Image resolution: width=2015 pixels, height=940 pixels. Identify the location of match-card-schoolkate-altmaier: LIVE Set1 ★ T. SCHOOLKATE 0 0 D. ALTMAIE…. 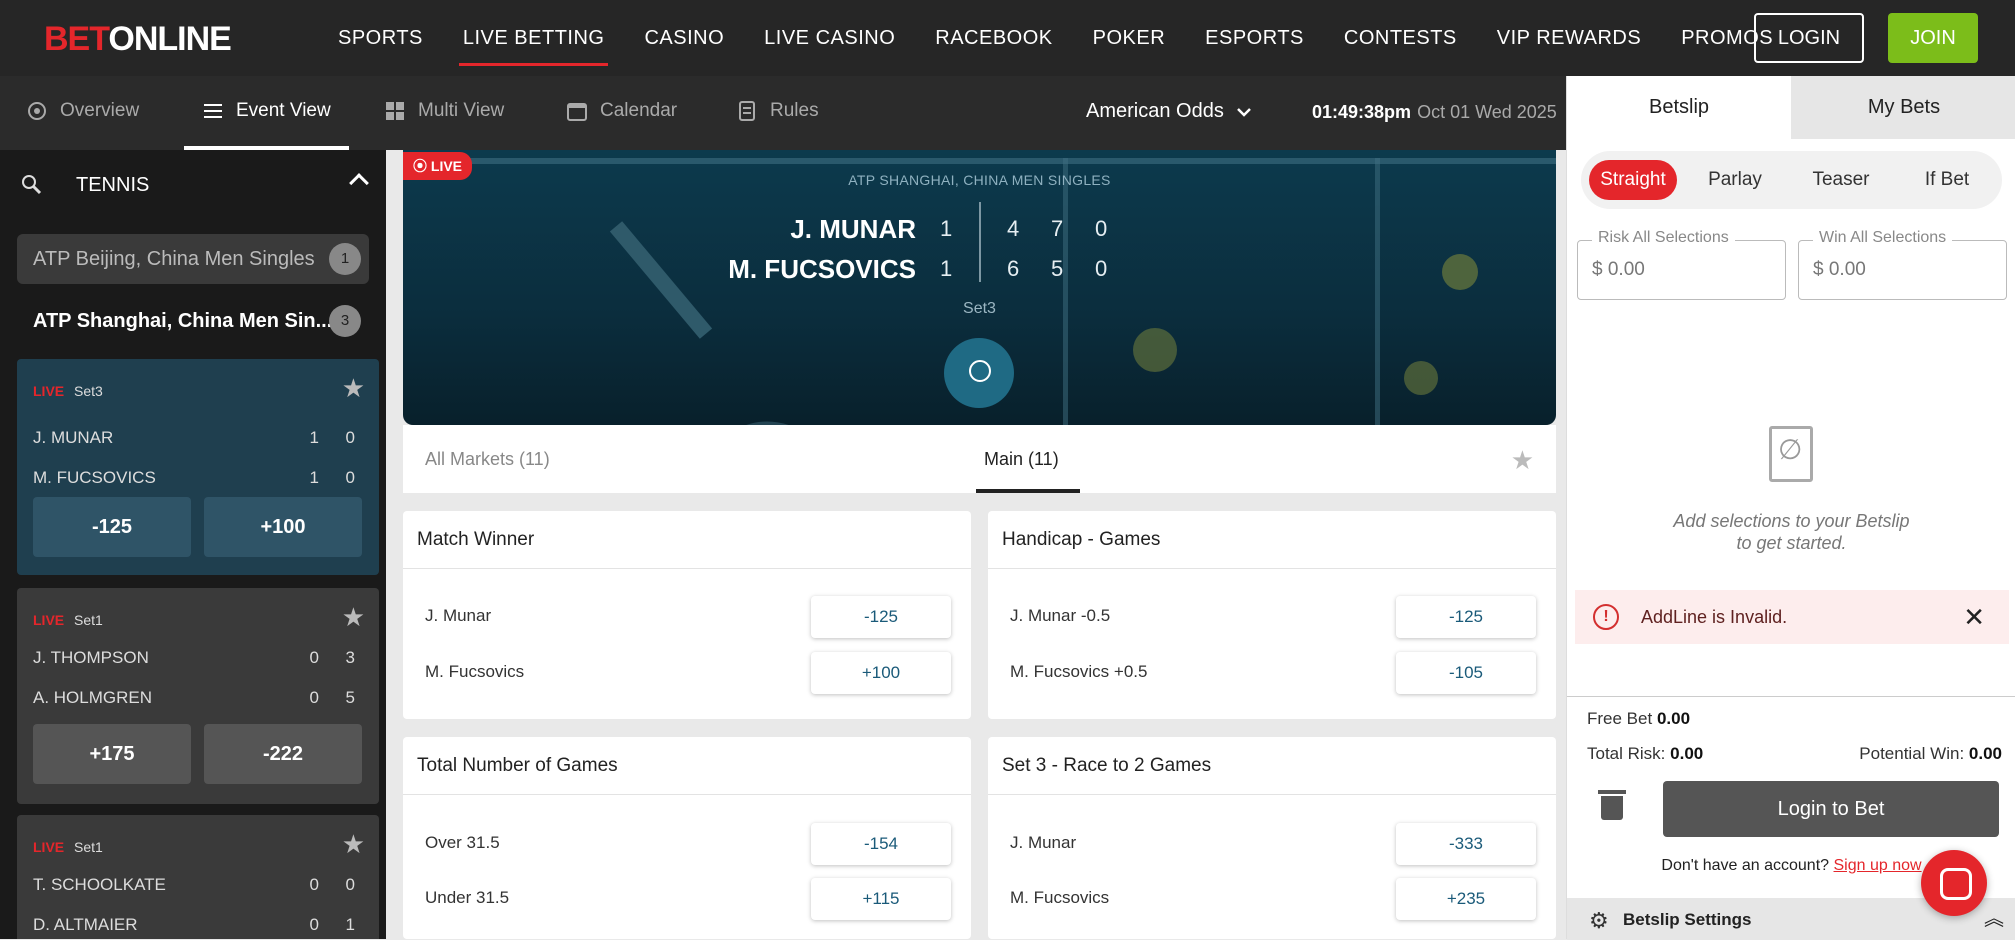
(198, 877).